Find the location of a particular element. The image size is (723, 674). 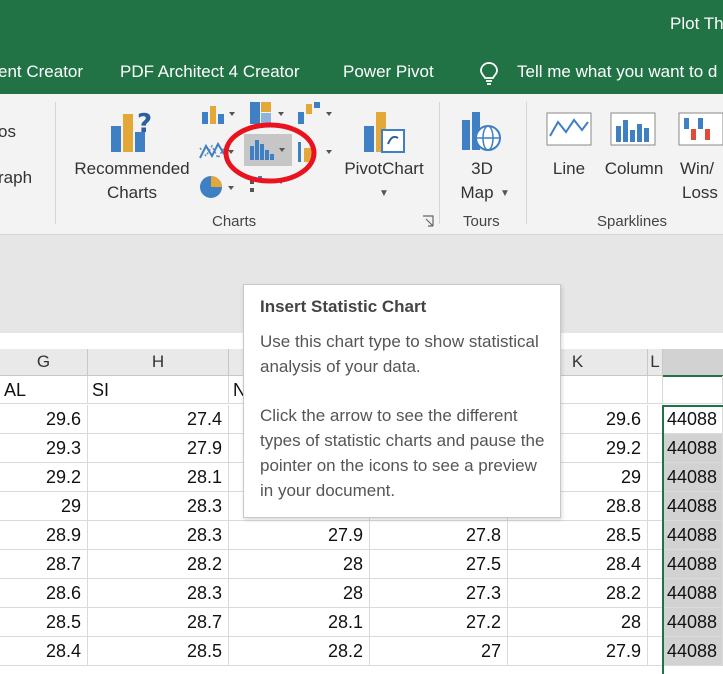

table-cell: 27.8 is located at coordinates (439, 535).